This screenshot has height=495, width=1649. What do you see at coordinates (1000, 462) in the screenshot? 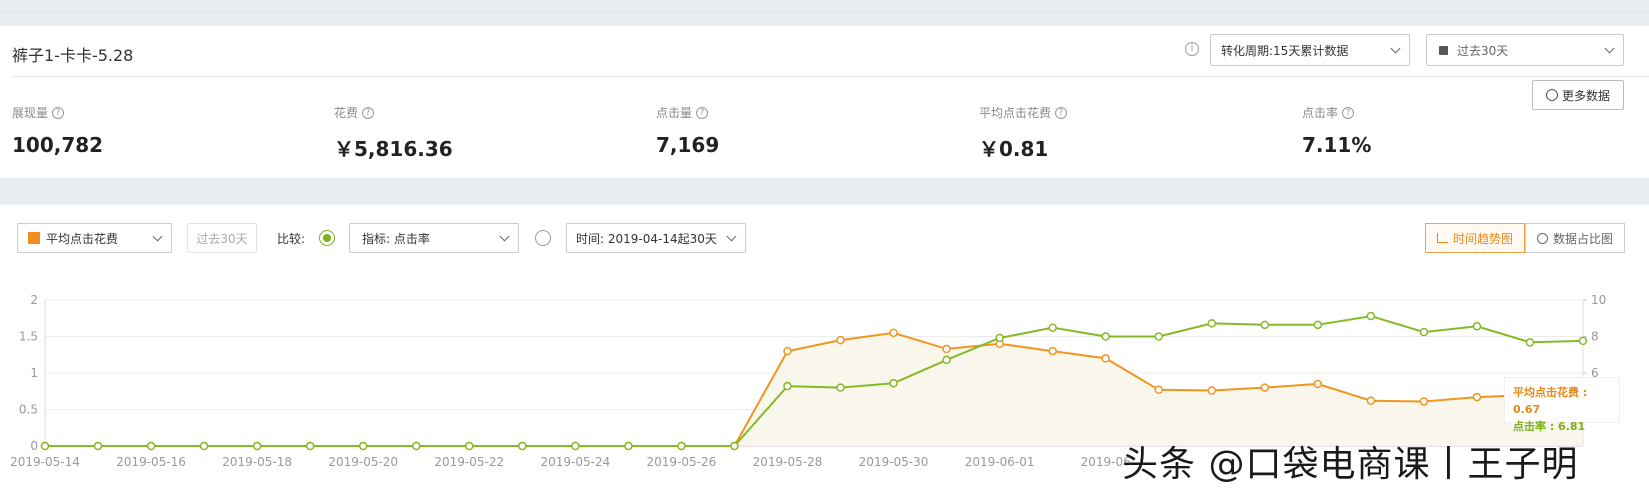
I see `x-tick-label: 2019-06-01` at bounding box center [1000, 462].